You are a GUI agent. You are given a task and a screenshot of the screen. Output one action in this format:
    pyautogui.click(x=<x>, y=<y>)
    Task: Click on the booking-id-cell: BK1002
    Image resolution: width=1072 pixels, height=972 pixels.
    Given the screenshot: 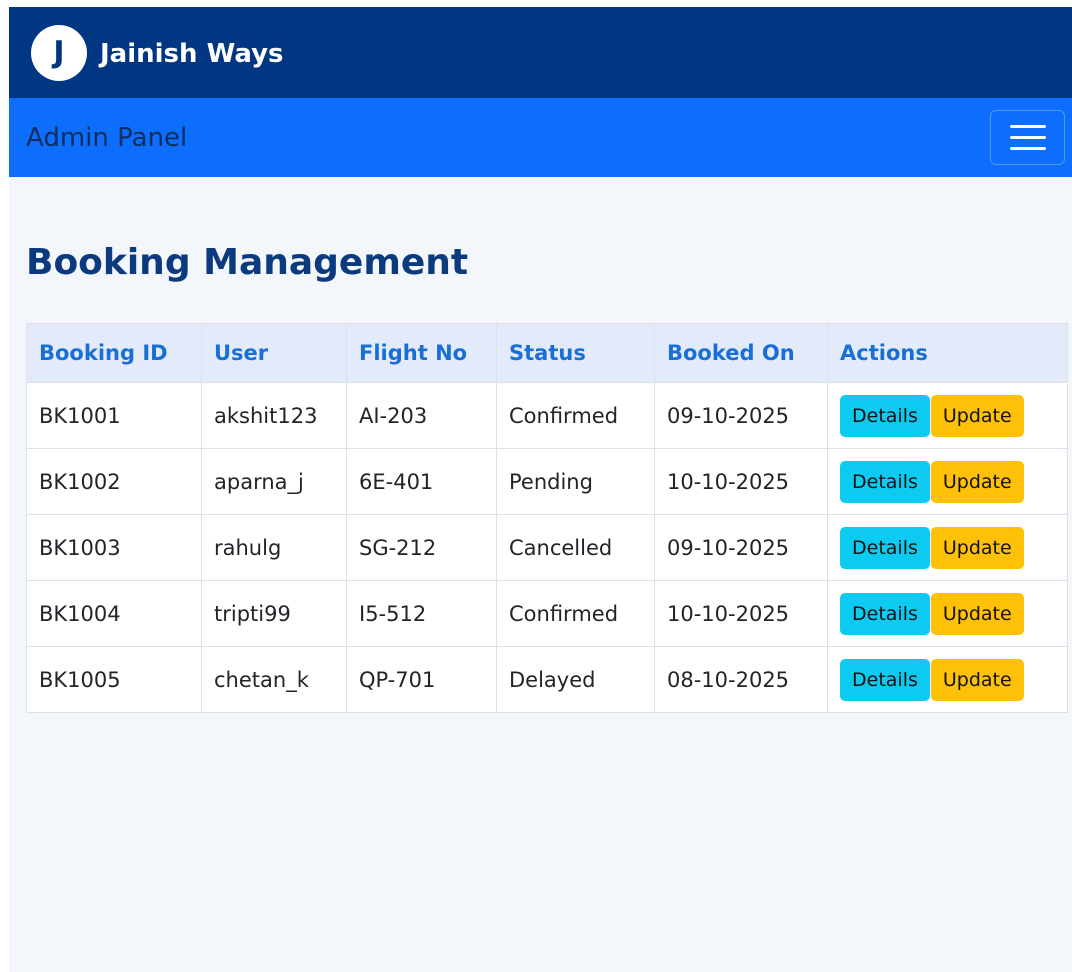 What is the action you would take?
    pyautogui.click(x=114, y=481)
    